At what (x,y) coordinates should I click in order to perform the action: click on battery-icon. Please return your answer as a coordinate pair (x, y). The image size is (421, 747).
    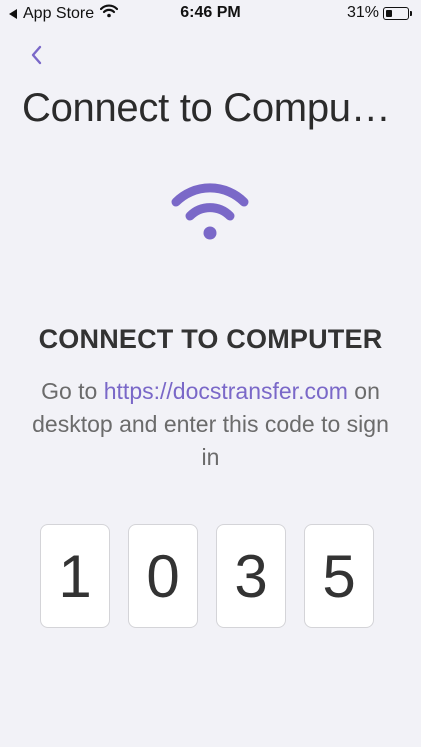
    Looking at the image, I should click on (396, 13).